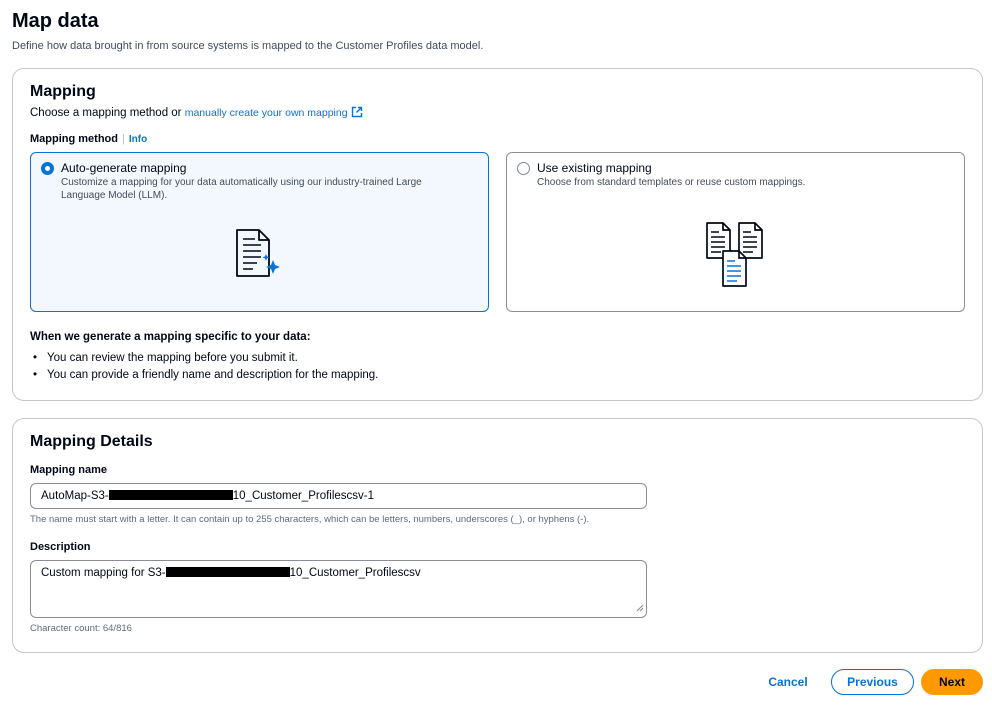 This screenshot has width=992, height=706. Describe the element at coordinates (55, 21) in the screenshot. I see `page-title: Map data` at that location.